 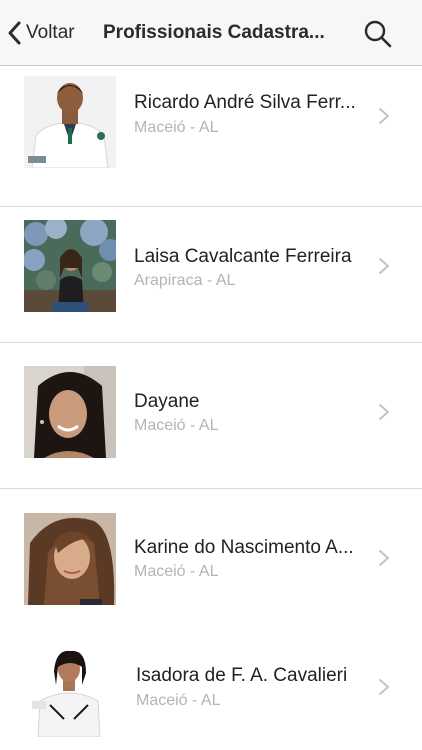 What do you see at coordinates (242, 675) in the screenshot?
I see `professional-name: Isadora de F. A. Cavalieri` at bounding box center [242, 675].